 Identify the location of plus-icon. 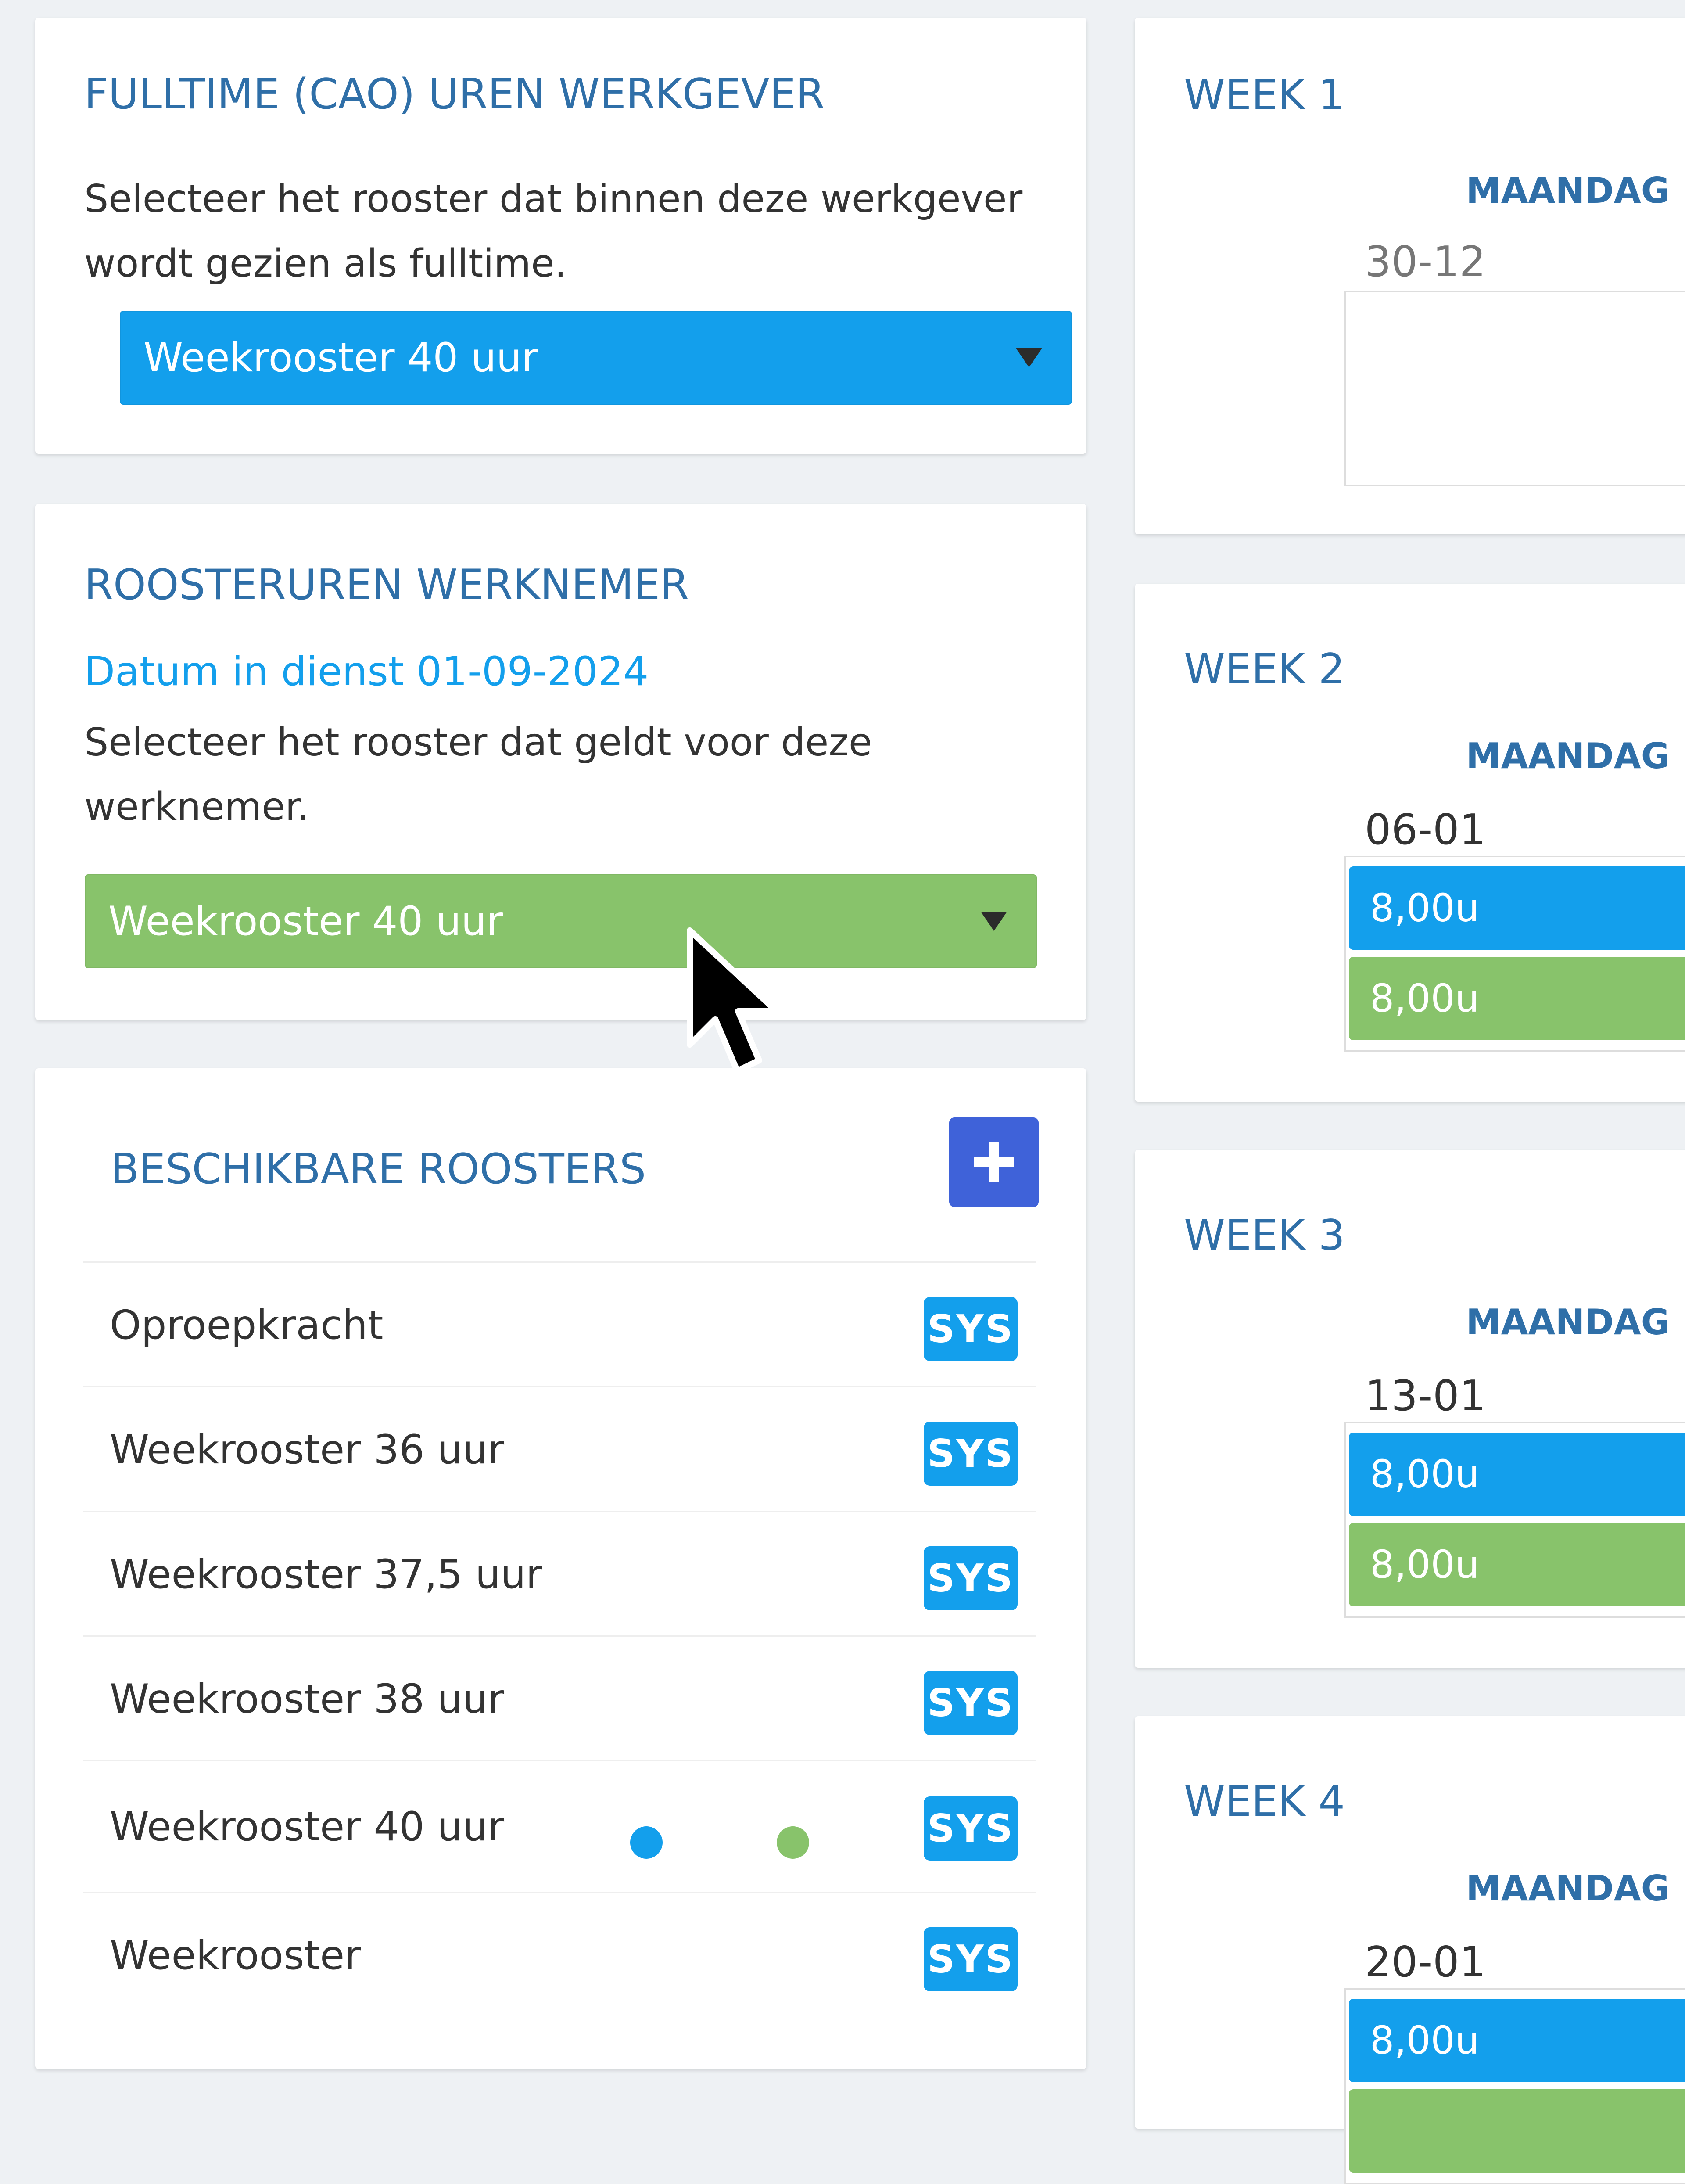
(994, 1162).